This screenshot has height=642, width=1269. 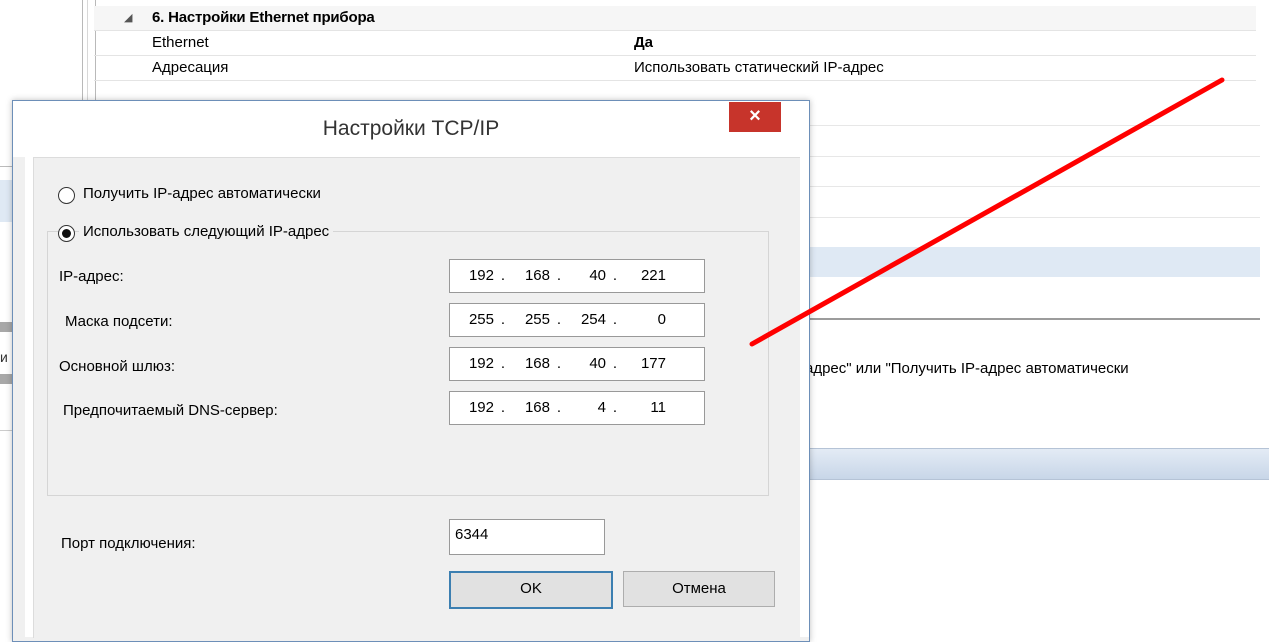 I want to click on grid-selected-row, so click(x=1025, y=262).